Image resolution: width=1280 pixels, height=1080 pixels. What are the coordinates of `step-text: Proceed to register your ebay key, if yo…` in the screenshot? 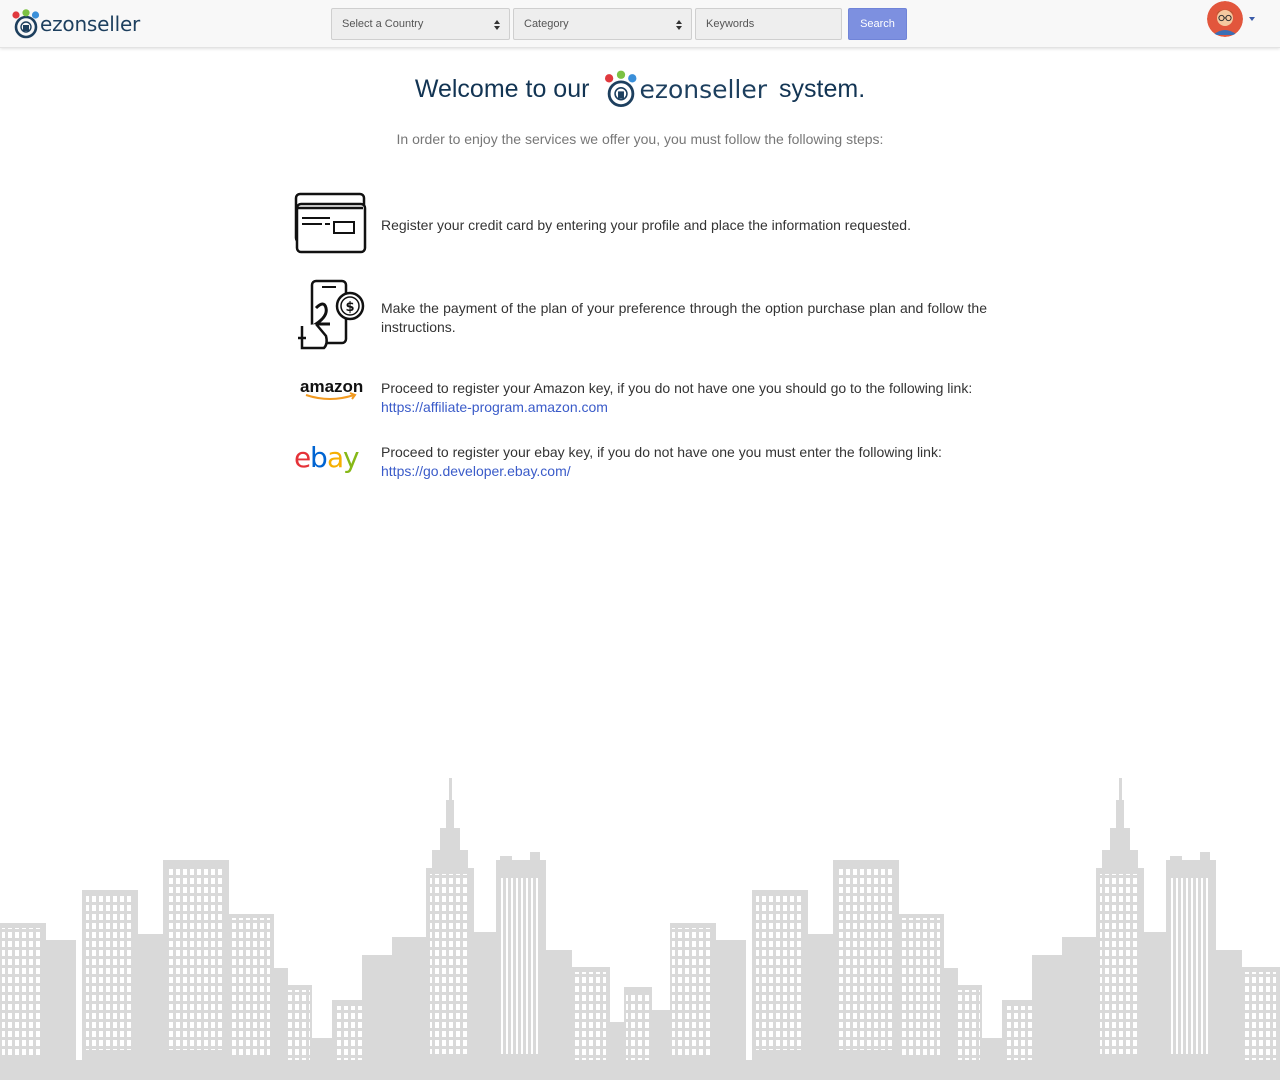 It's located at (661, 452).